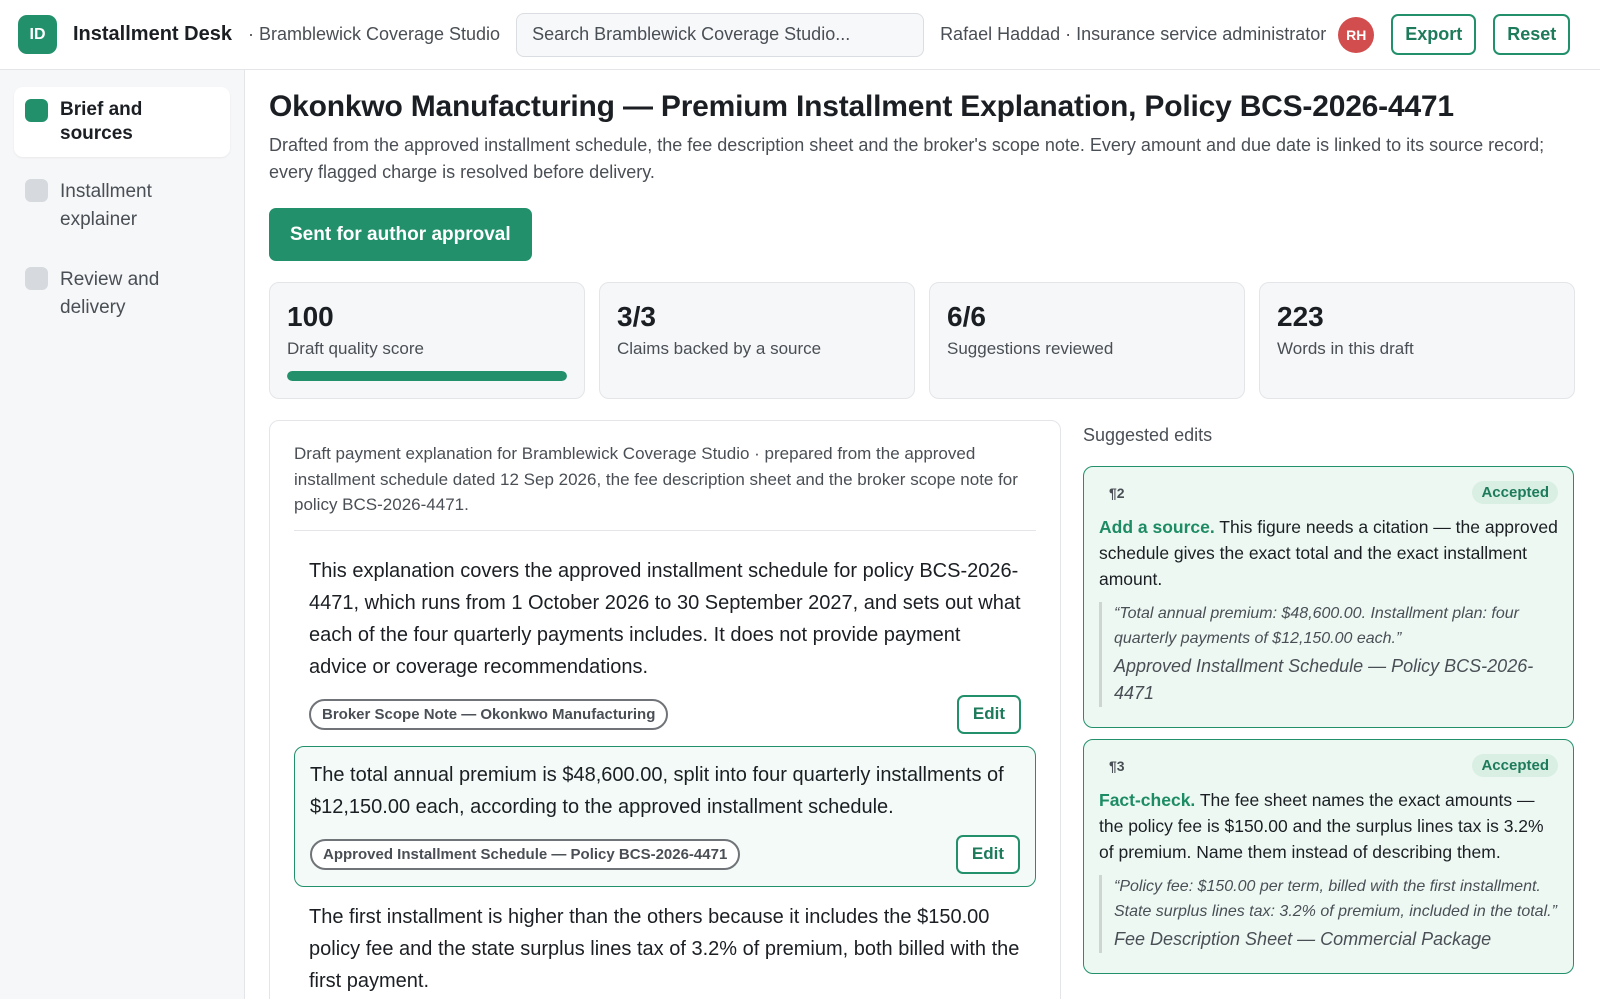 The image size is (1600, 999). Describe the element at coordinates (1157, 527) in the screenshot. I see `suggestion-kind: Add a source.` at that location.